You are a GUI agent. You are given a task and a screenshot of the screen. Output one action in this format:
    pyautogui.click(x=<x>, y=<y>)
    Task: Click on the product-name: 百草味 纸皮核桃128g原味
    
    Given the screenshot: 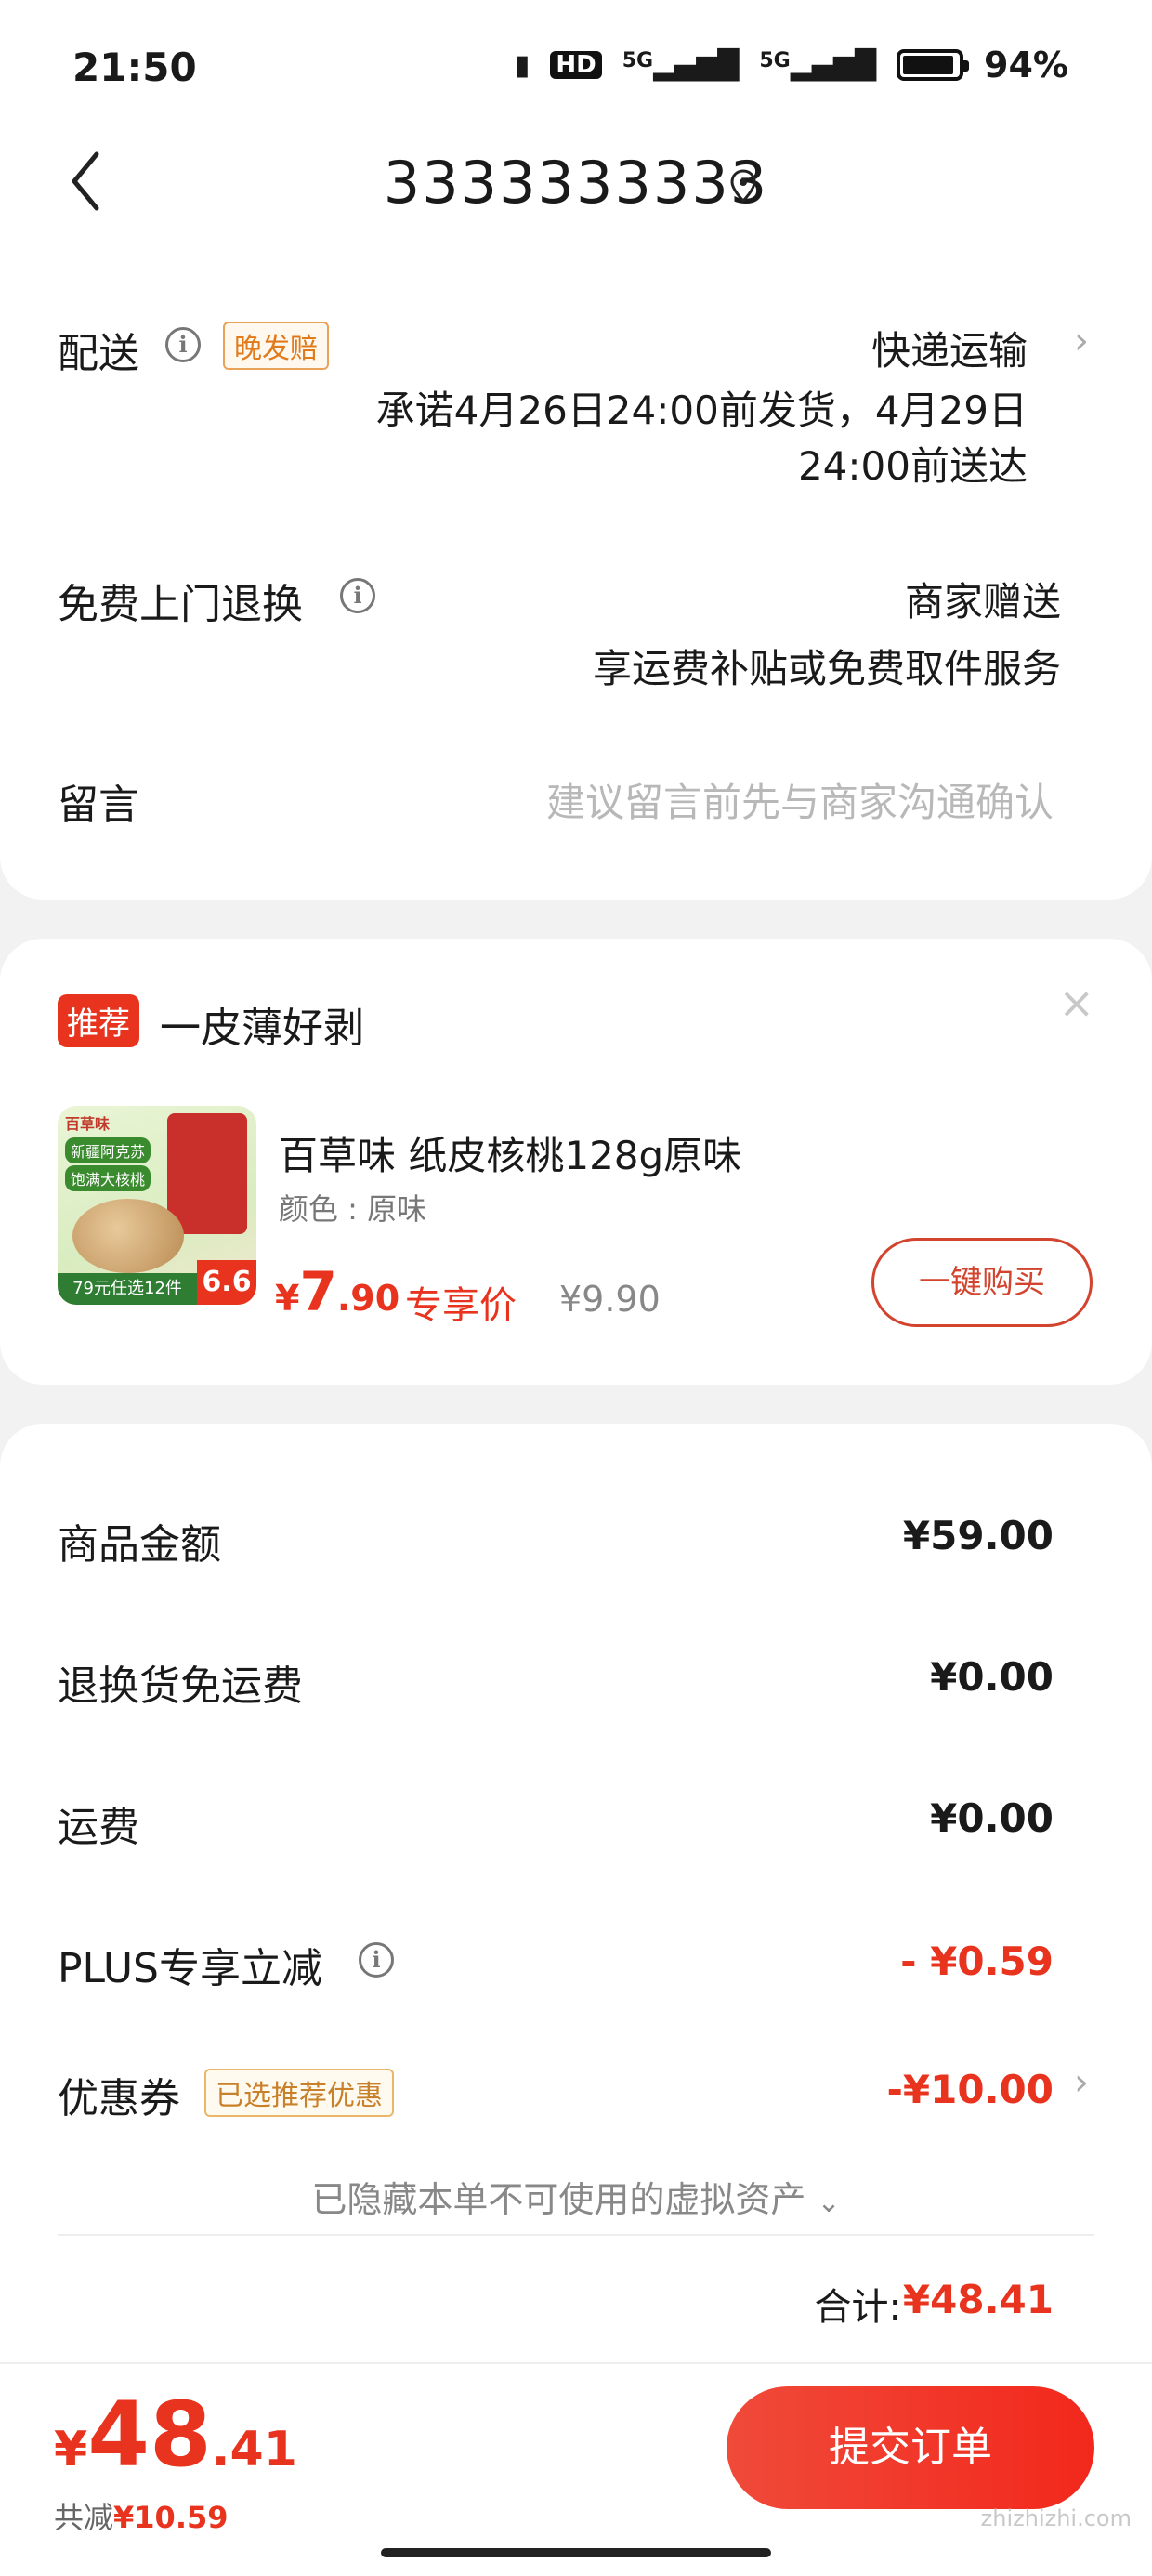 What is the action you would take?
    pyautogui.click(x=510, y=1152)
    